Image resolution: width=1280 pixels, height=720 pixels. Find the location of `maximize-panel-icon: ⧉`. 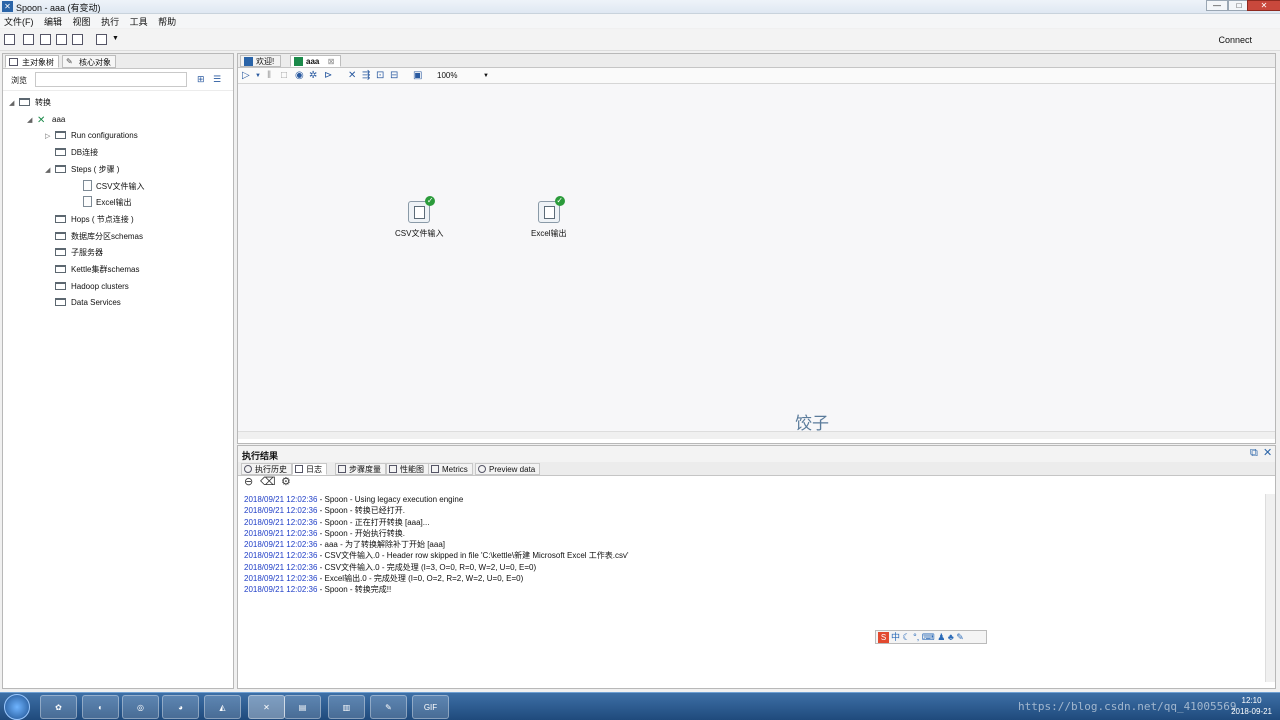

maximize-panel-icon: ⧉ is located at coordinates (1255, 453).